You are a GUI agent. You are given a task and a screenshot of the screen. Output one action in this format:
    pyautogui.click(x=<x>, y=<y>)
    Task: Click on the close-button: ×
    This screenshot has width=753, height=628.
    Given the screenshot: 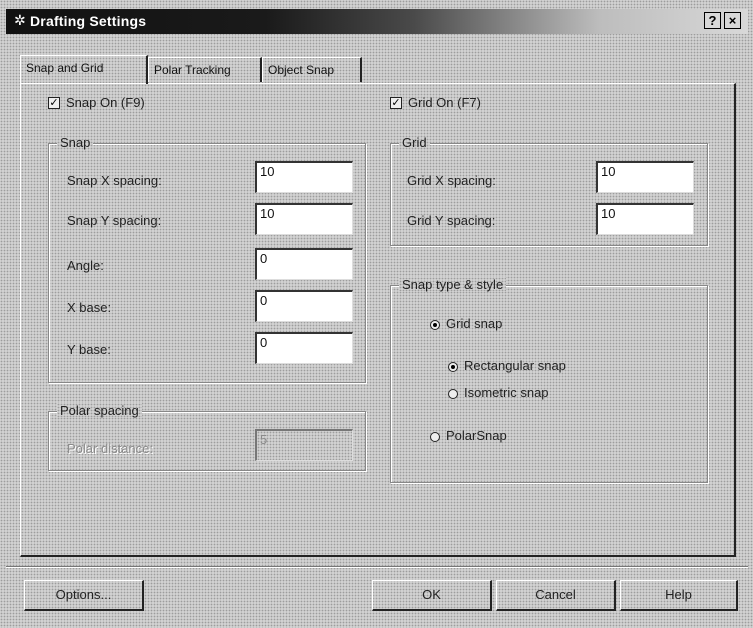 What is the action you would take?
    pyautogui.click(x=732, y=20)
    